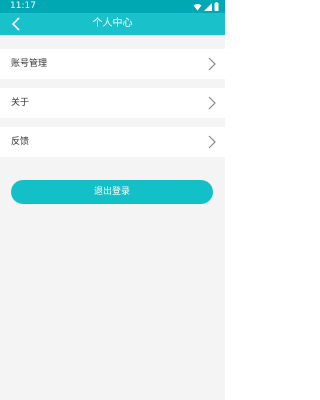 This screenshot has width=320, height=400. Describe the element at coordinates (23, 6) in the screenshot. I see `status-time: 11:17` at that location.